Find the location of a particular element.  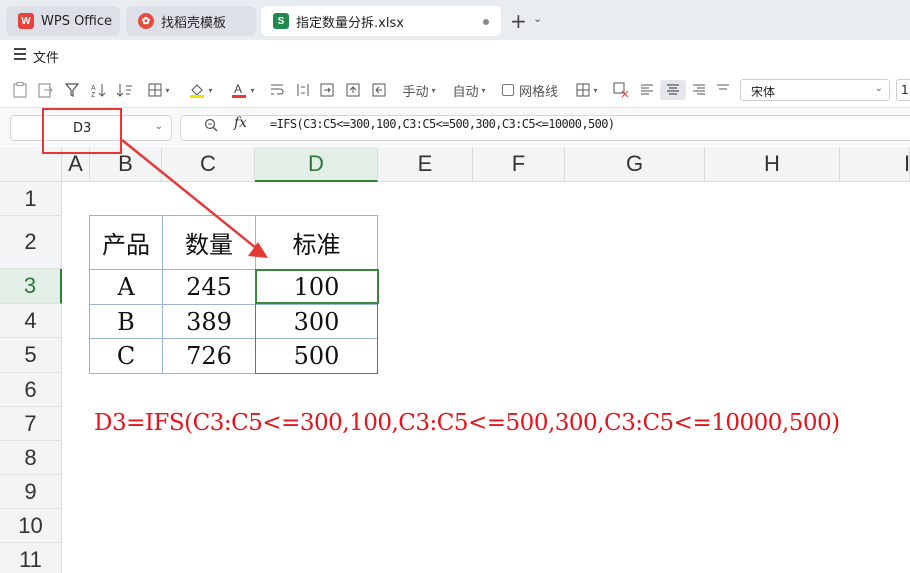

annotation-arrow-icon is located at coordinates (194, 198).